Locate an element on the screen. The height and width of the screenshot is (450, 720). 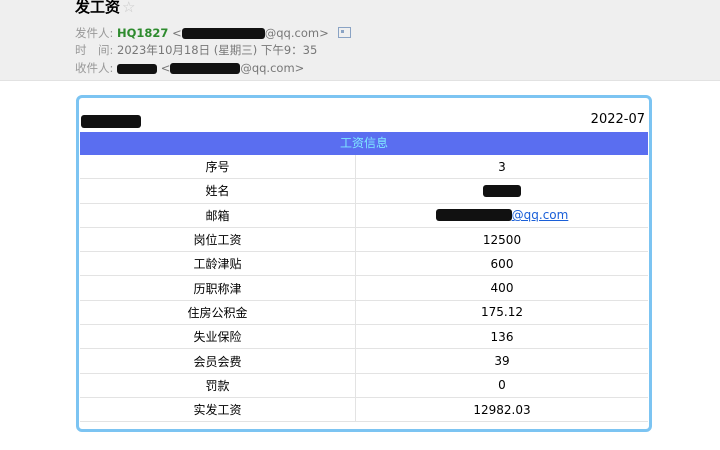
table-row: 工龄津贴 600 is located at coordinates (364, 264).